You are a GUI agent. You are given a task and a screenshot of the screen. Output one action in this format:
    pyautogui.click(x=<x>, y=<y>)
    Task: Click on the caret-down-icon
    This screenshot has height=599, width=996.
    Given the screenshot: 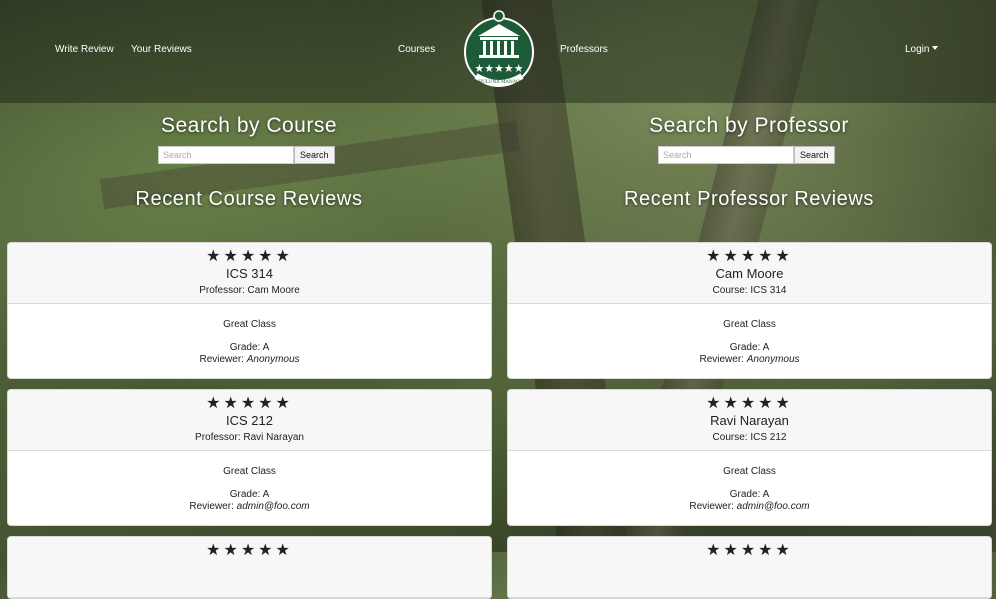 What is the action you would take?
    pyautogui.click(x=935, y=48)
    